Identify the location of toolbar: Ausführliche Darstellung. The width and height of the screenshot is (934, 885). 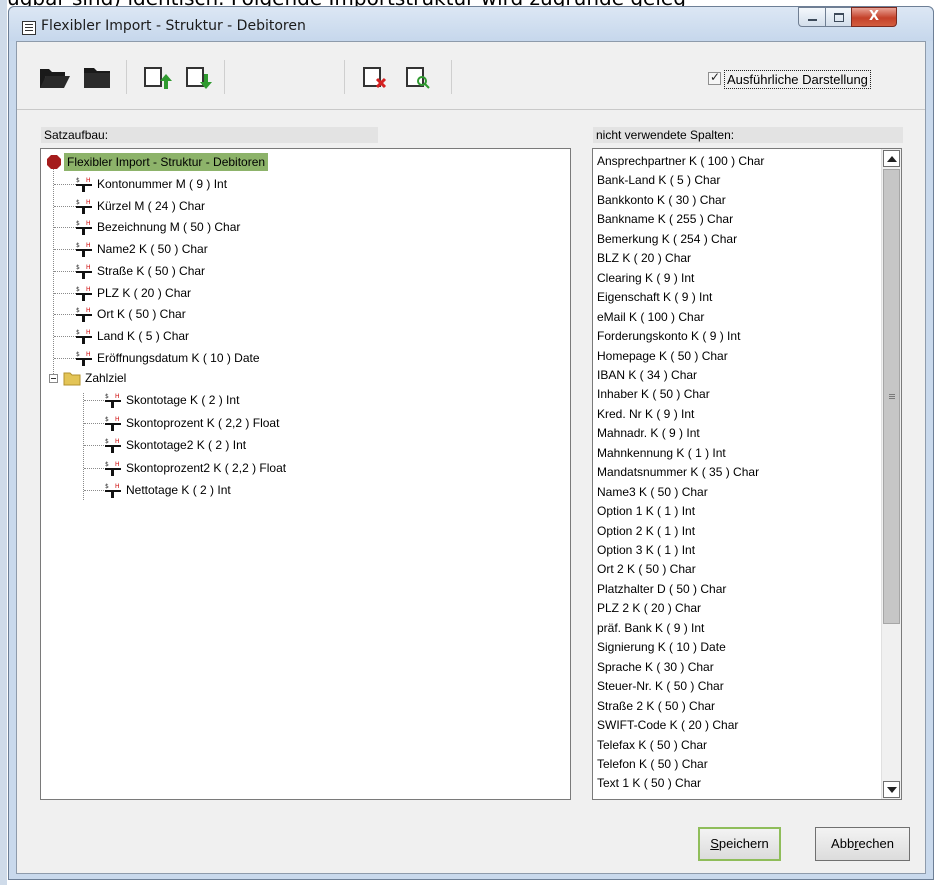
(471, 76).